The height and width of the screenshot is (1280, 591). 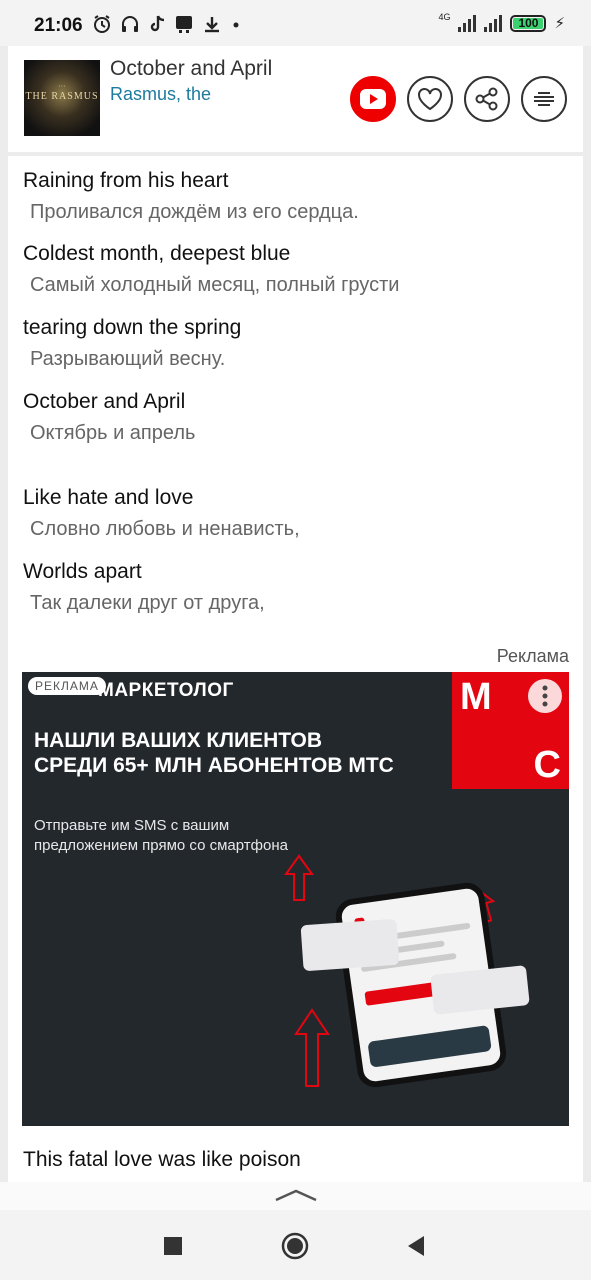 What do you see at coordinates (467, 23) in the screenshot?
I see `signal-icon` at bounding box center [467, 23].